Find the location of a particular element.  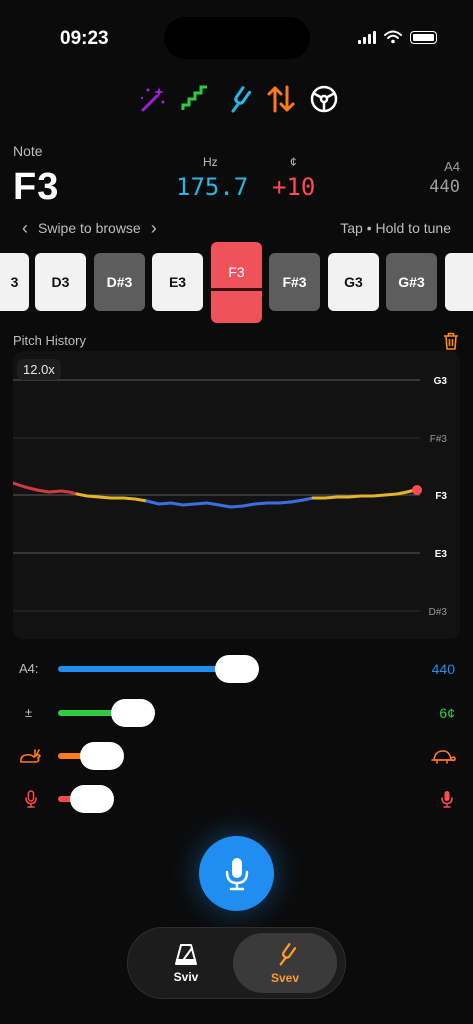

magic-wand-icon is located at coordinates (152, 99).